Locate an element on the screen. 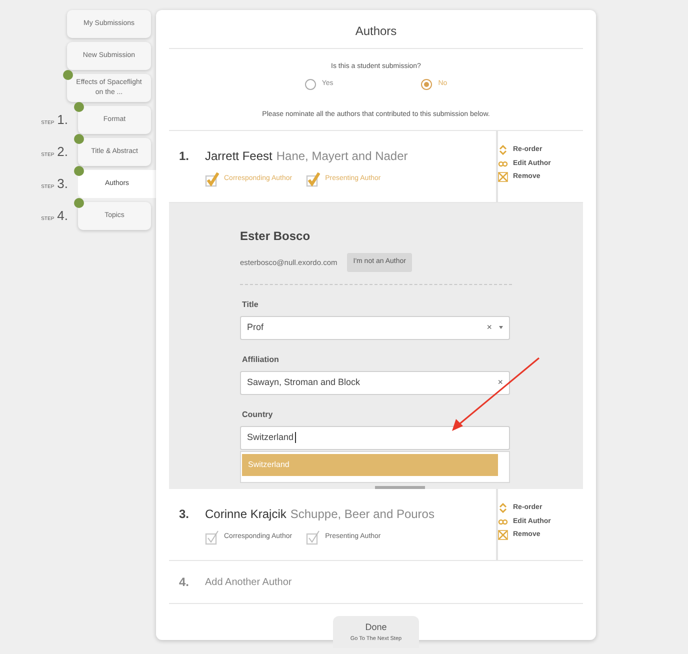  field-label: Affiliation is located at coordinates (261, 360).